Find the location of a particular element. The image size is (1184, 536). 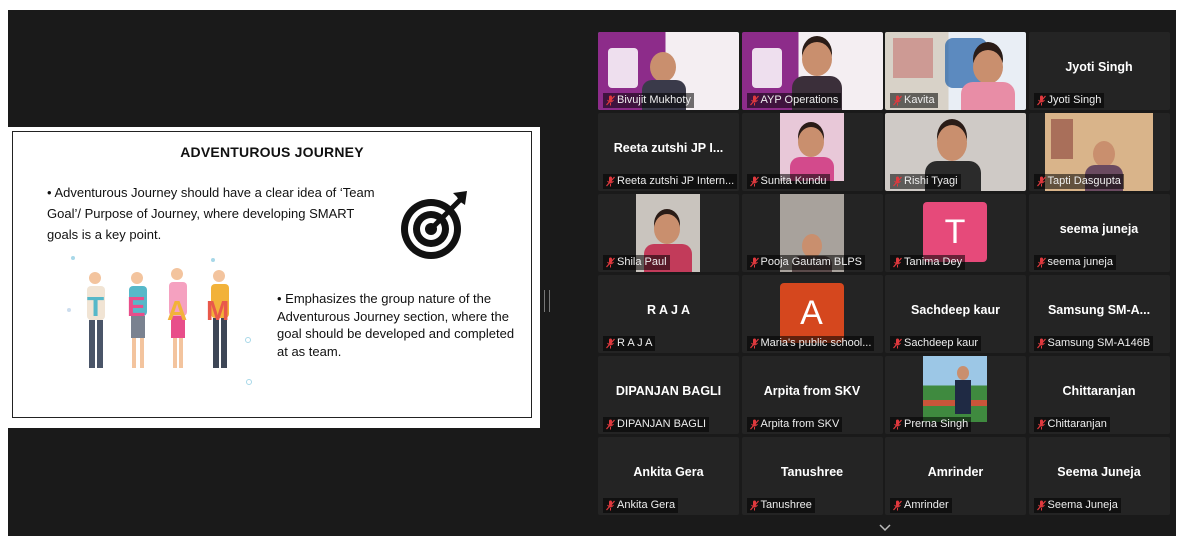

participant-name: Amrinder is located at coordinates (926, 505).